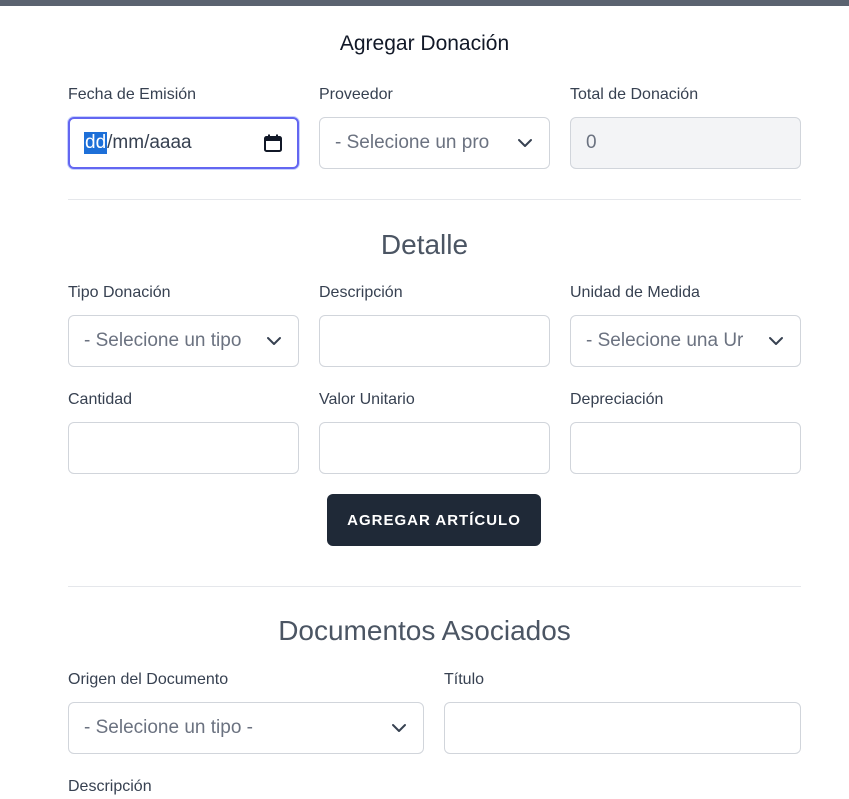  What do you see at coordinates (434, 520) in the screenshot?
I see `agregar-articulo-button: AGREGAR ARTÍCULO` at bounding box center [434, 520].